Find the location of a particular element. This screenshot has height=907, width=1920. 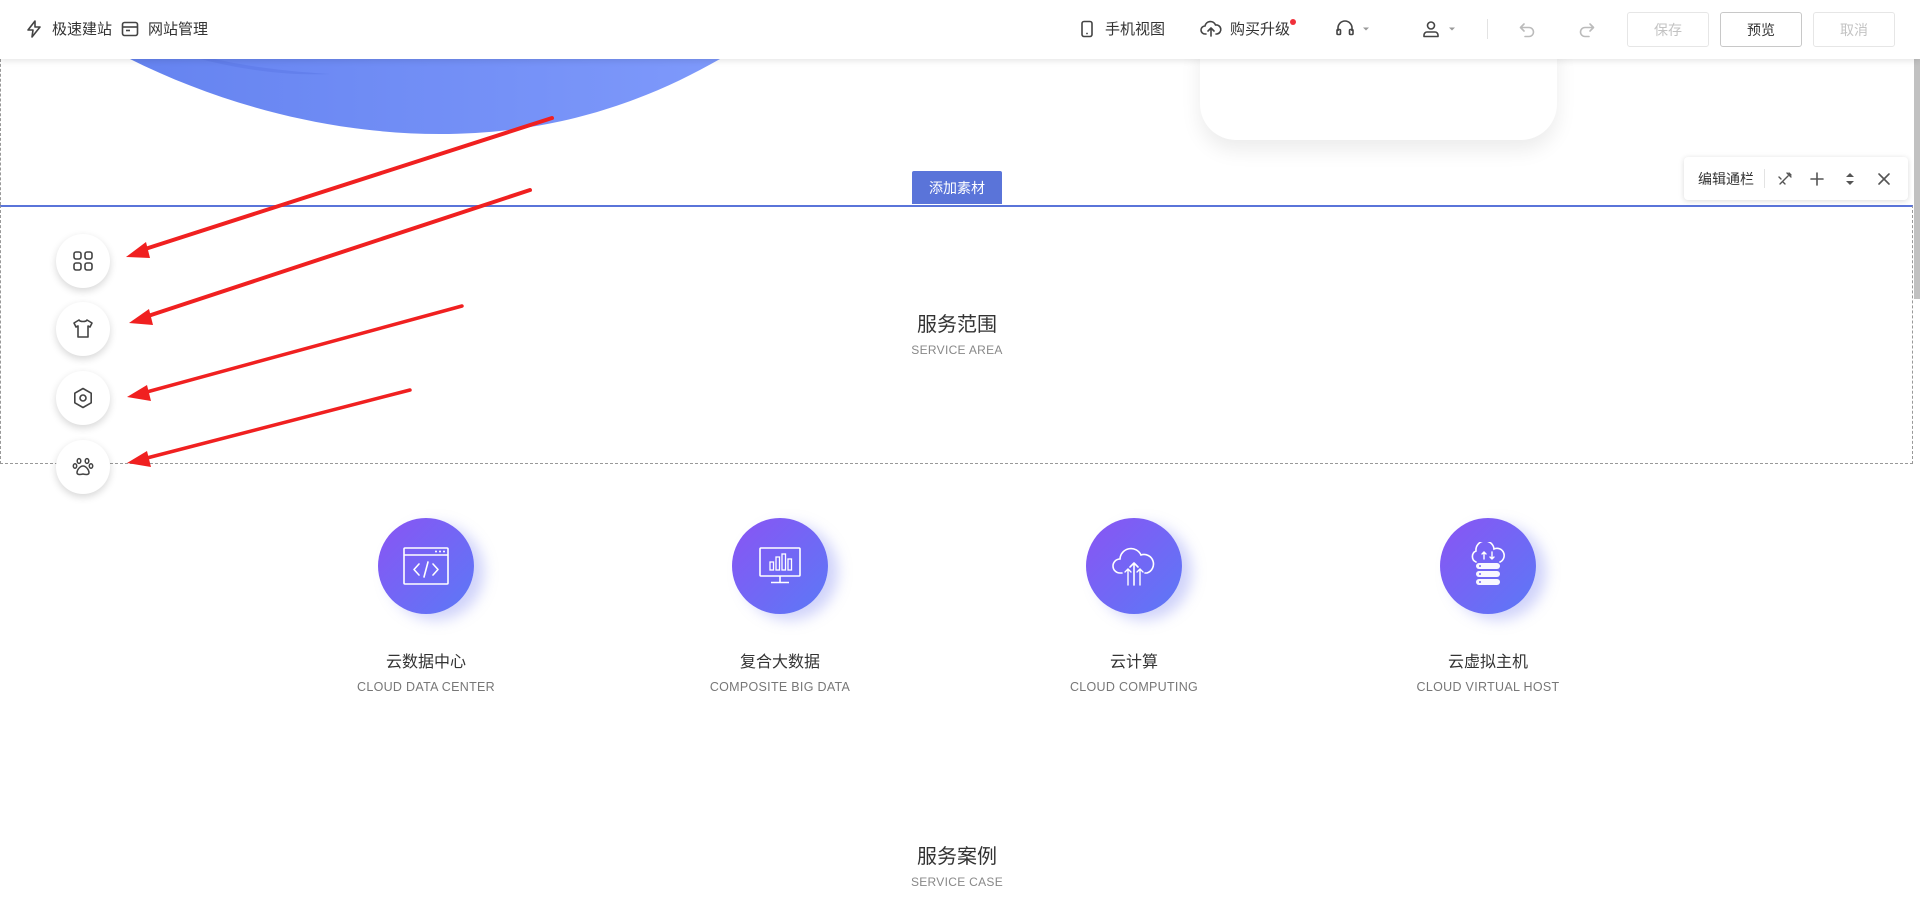

cloud-server-icon is located at coordinates (1488, 563).